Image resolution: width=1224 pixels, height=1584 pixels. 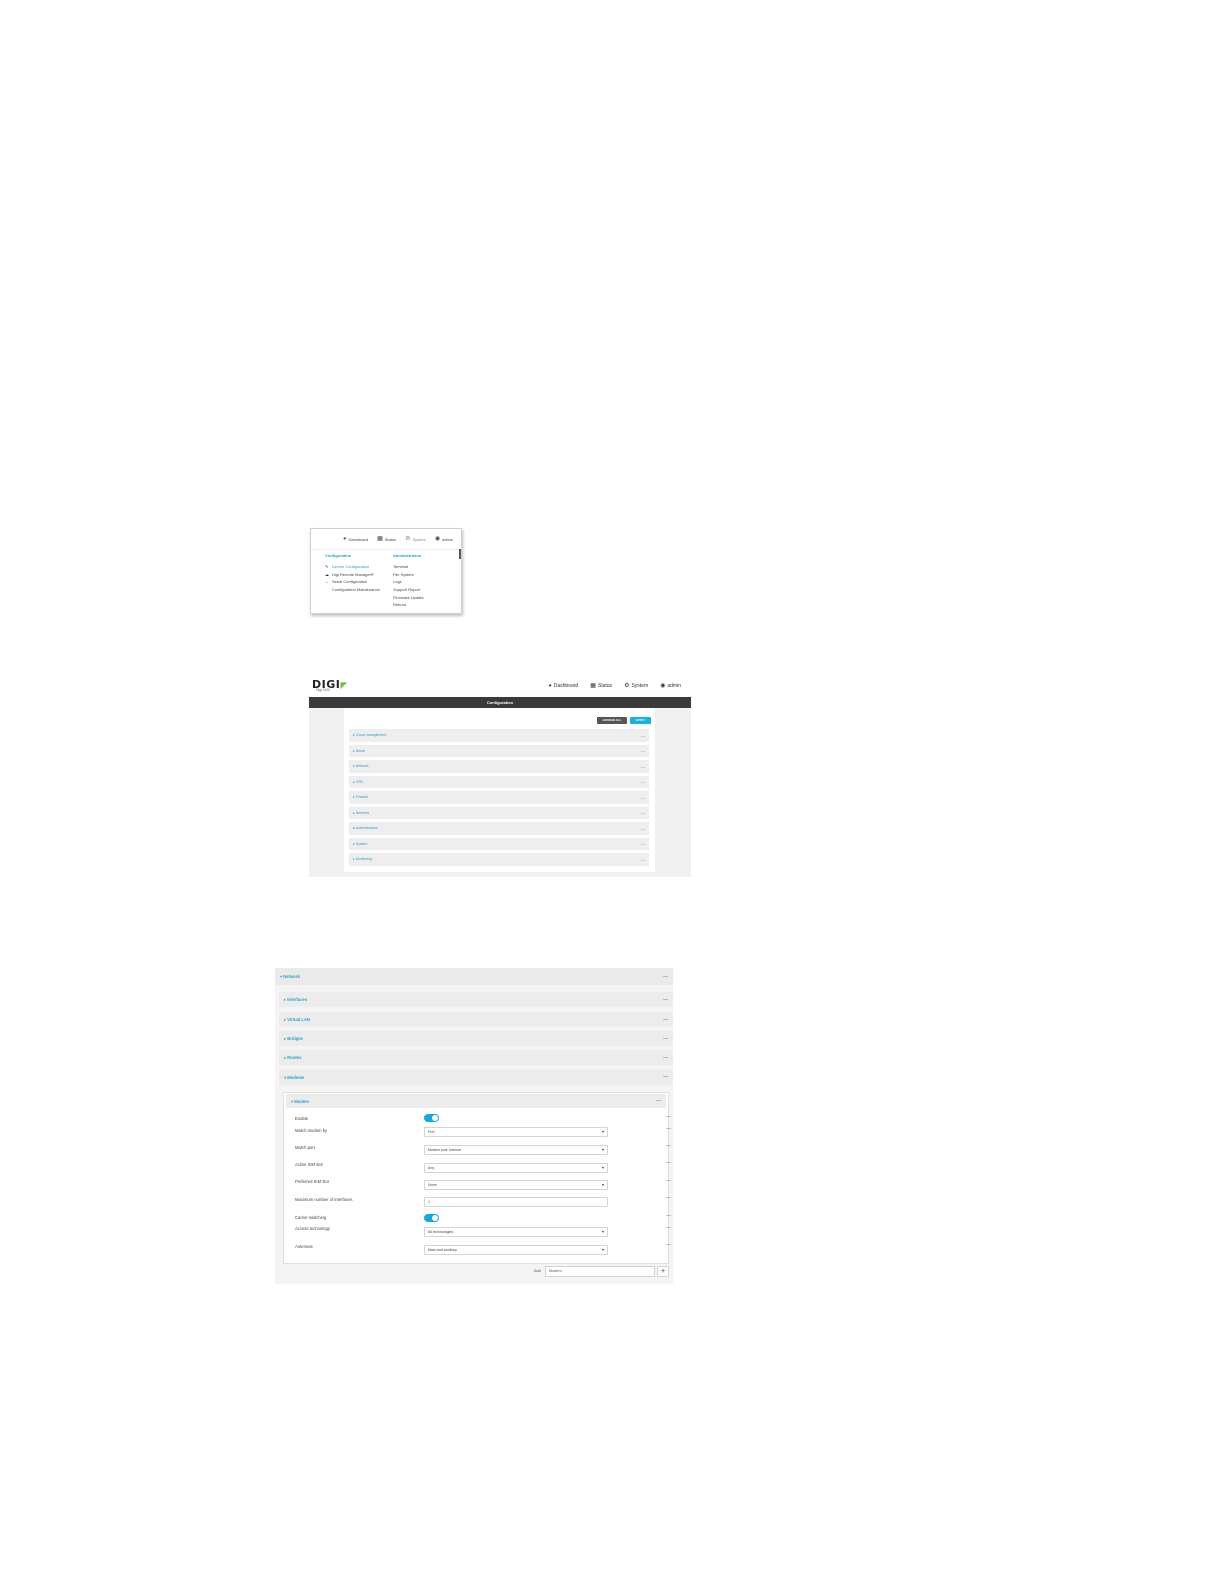 I want to click on max-interfaces-label: Maximum number of interfaces, so click(x=324, y=1199).